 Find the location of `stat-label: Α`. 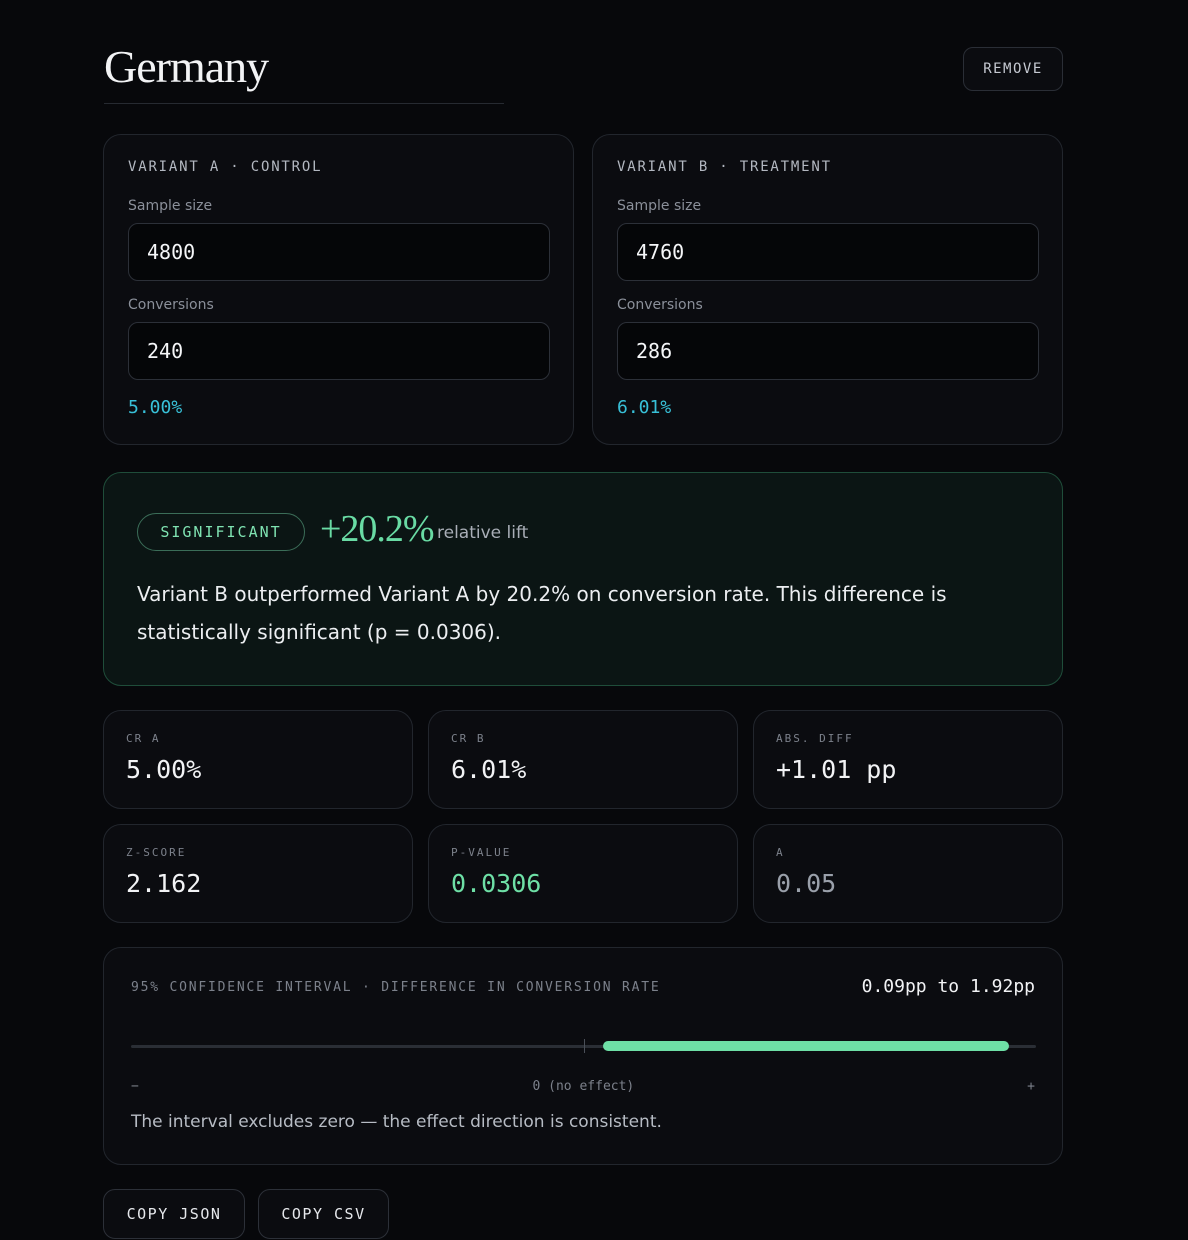

stat-label: Α is located at coordinates (780, 852).